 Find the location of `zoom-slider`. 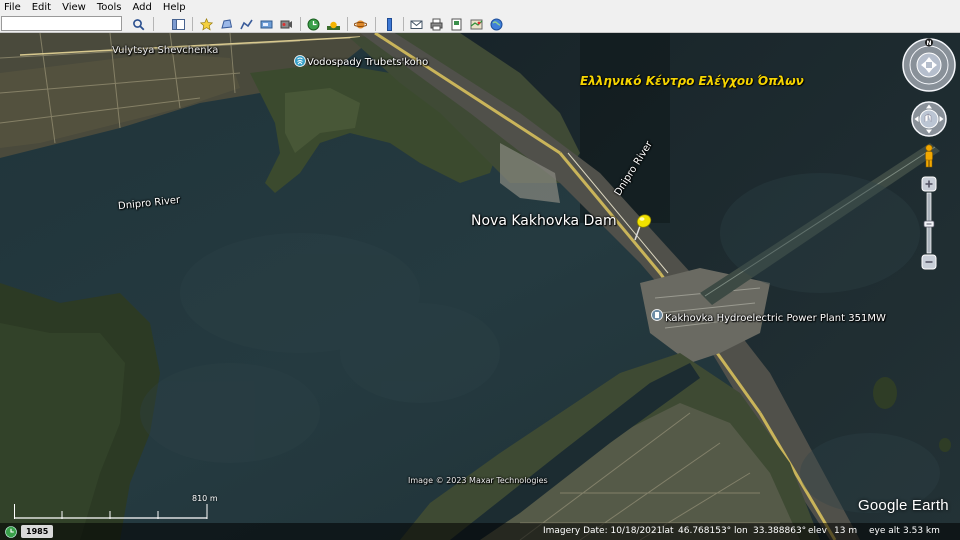

zoom-slider is located at coordinates (929, 223).